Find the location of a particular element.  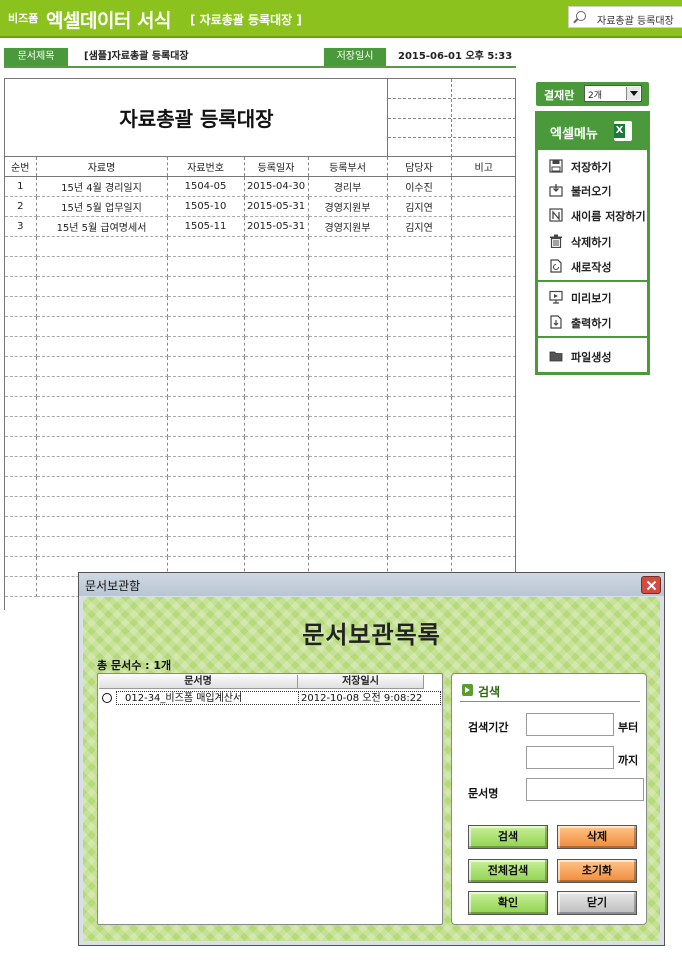

table-cell: 2015-05-31 is located at coordinates (276, 226).